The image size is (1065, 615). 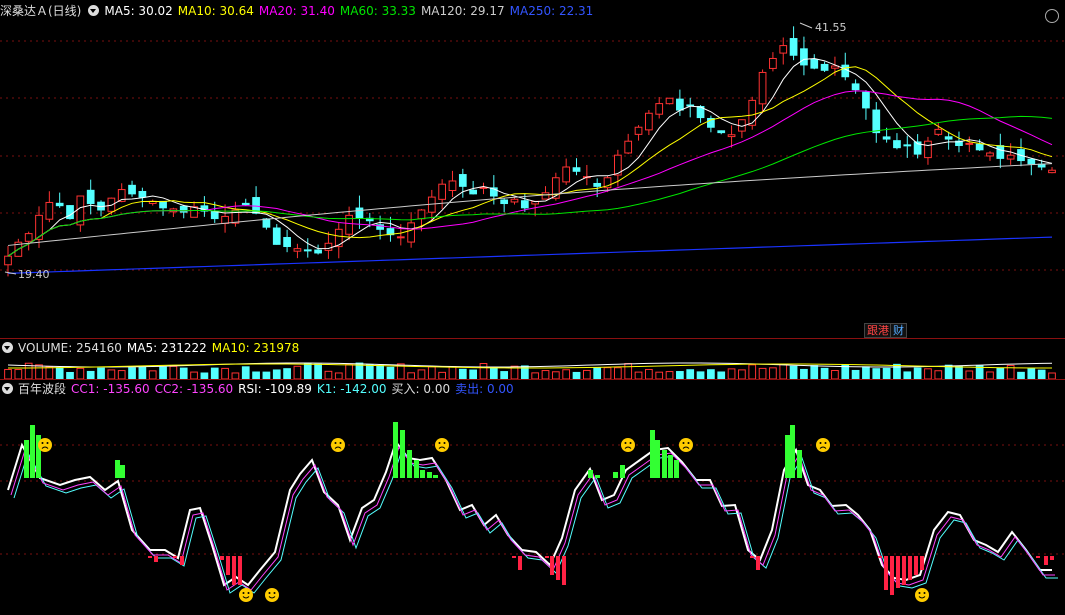 What do you see at coordinates (551, 11) in the screenshot?
I see `ma250-label: MA250: 22.31` at bounding box center [551, 11].